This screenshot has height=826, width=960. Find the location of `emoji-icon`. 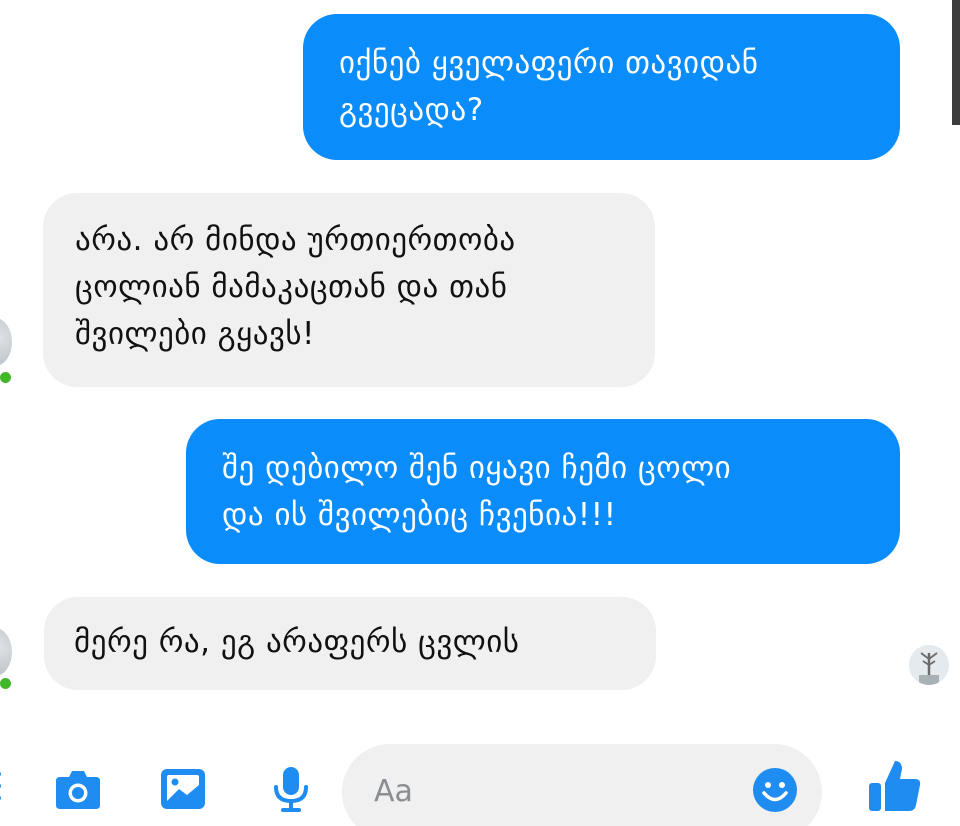

emoji-icon is located at coordinates (775, 790).